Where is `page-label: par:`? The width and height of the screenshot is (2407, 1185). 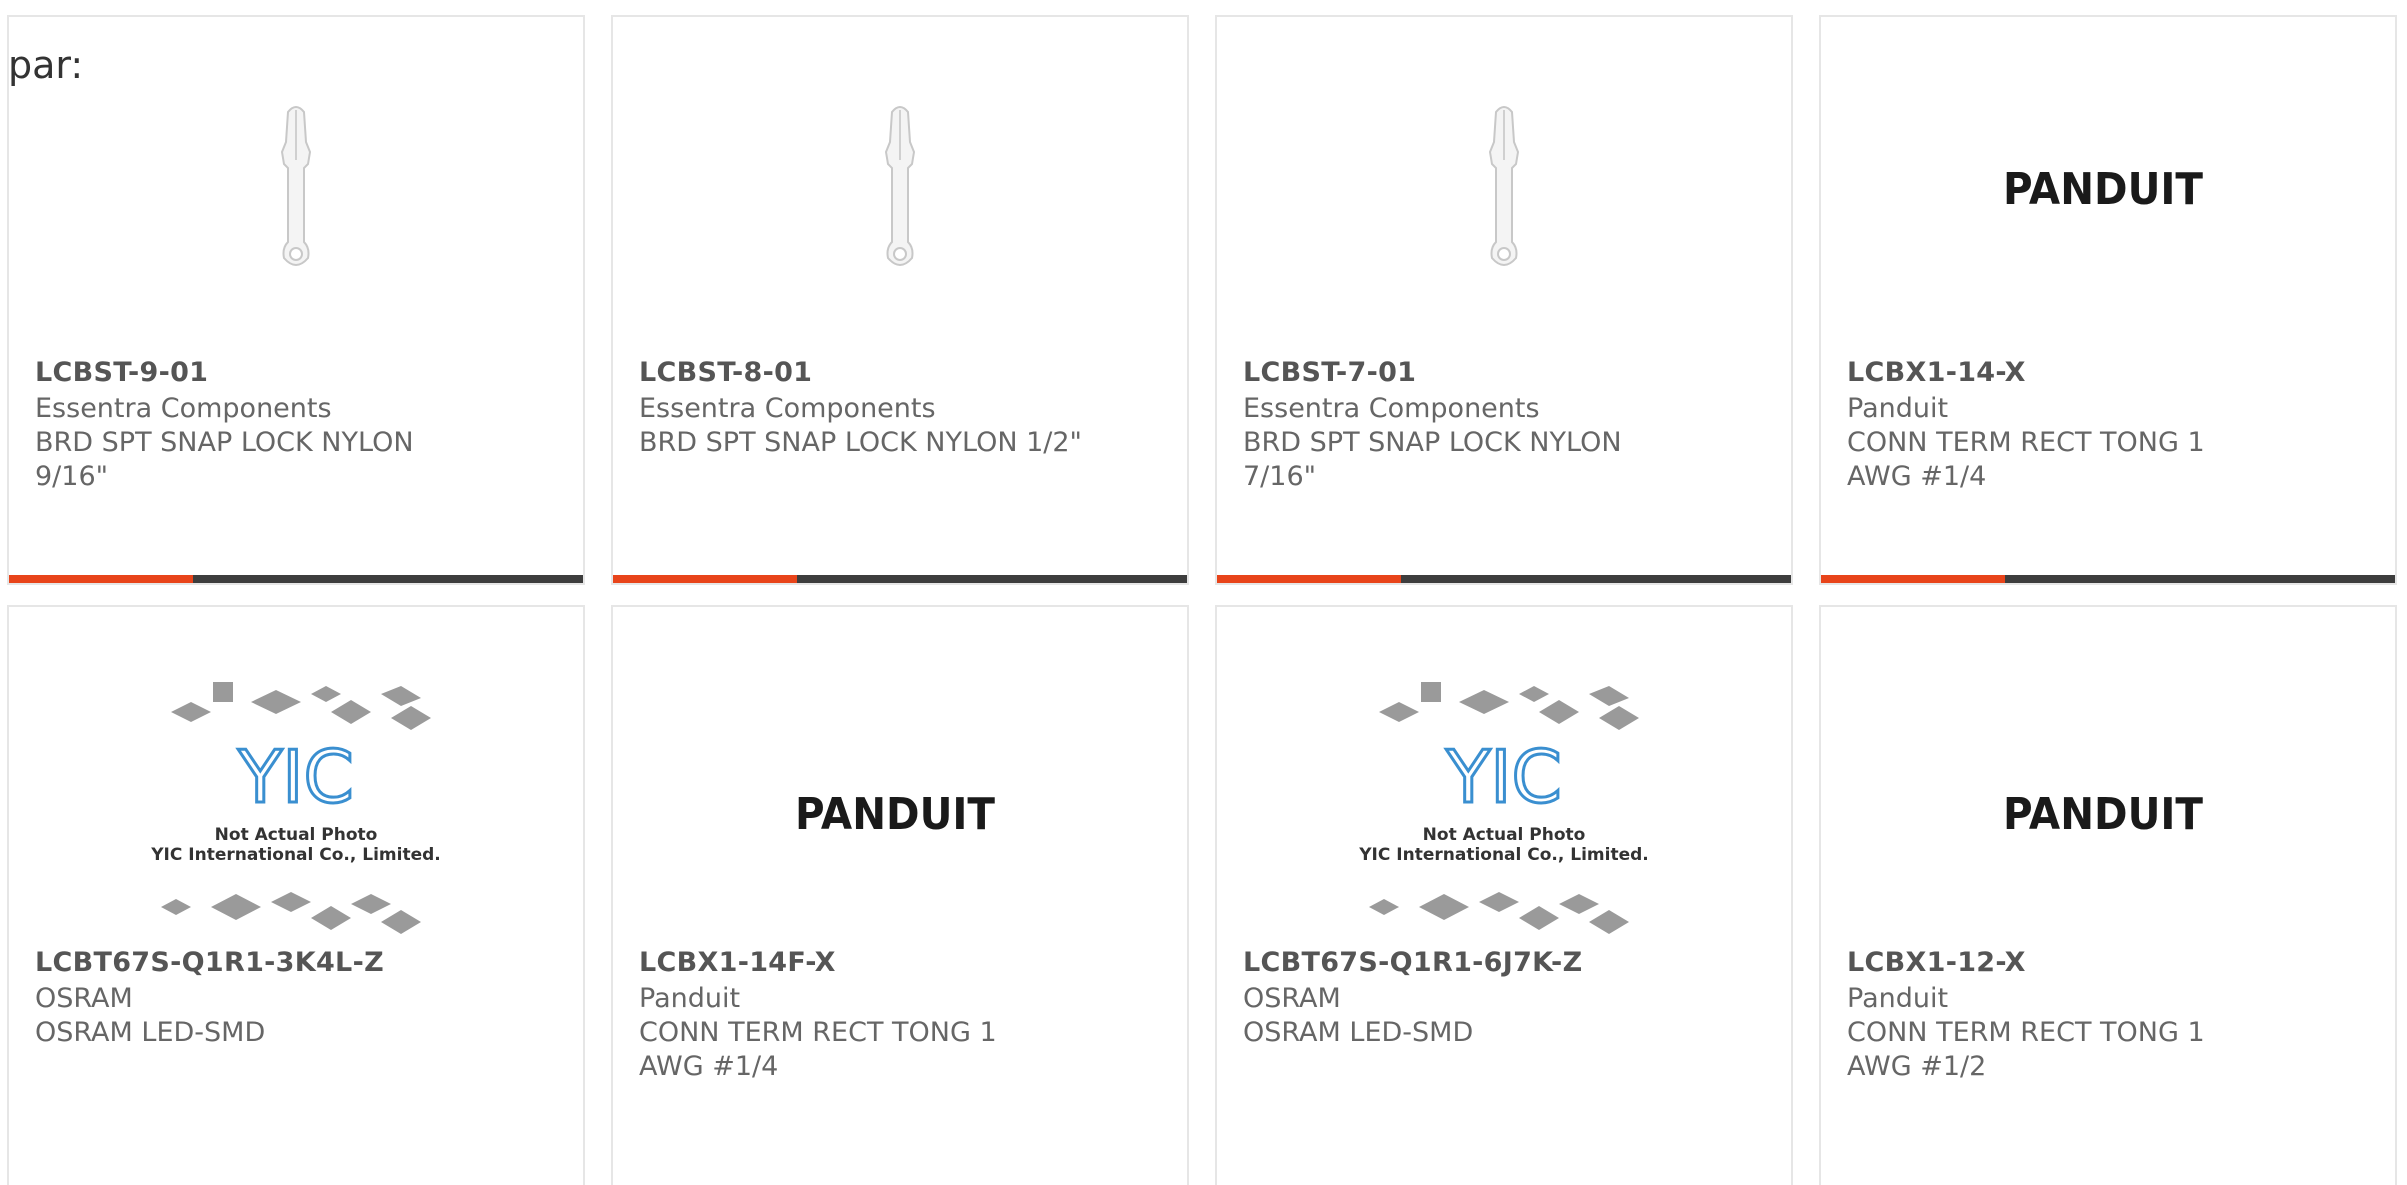
page-label: par: is located at coordinates (46, 65).